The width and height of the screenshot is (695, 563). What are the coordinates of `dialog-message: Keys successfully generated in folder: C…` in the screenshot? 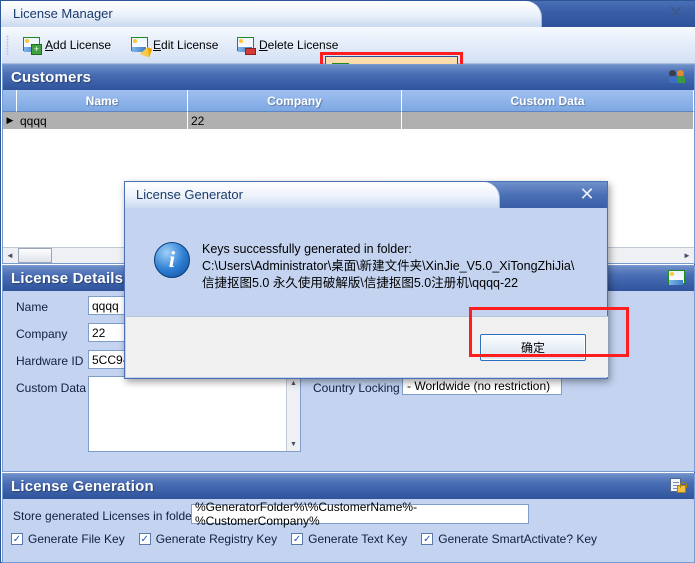 It's located at (397, 266).